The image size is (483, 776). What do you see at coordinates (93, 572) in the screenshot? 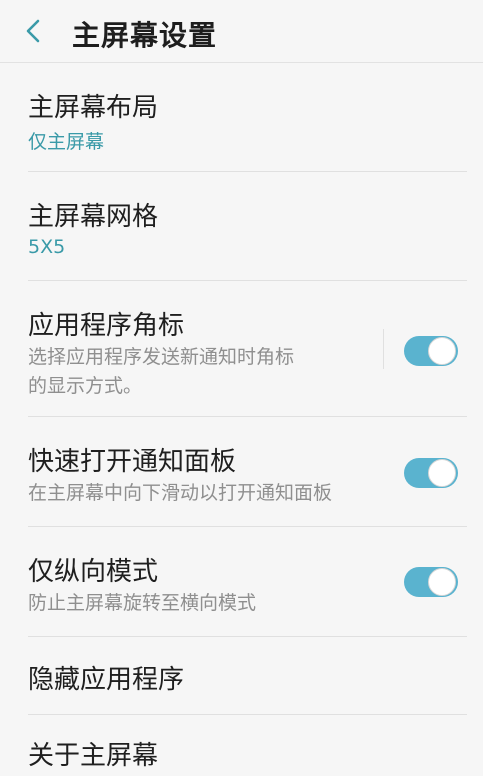
I see `setting-title: 仅纵向模式` at bounding box center [93, 572].